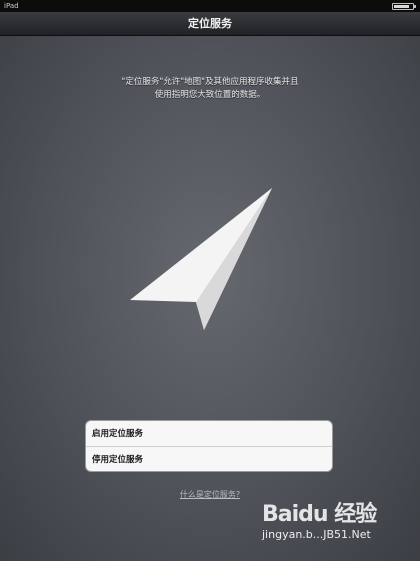 The width and height of the screenshot is (420, 561). What do you see at coordinates (319, 514) in the screenshot?
I see `watermark-logo-text: Baidu 经验` at bounding box center [319, 514].